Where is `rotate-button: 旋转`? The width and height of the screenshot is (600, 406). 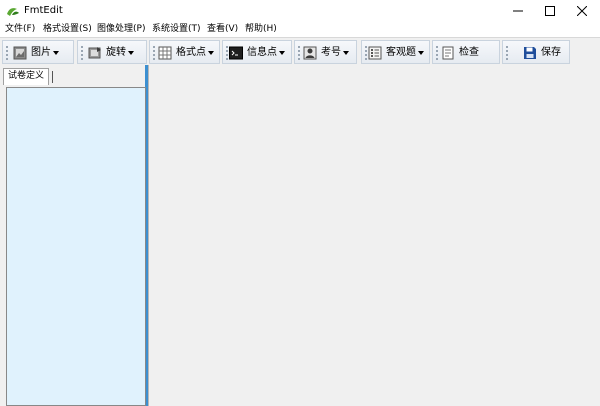
rotate-button: 旋转 is located at coordinates (111, 52).